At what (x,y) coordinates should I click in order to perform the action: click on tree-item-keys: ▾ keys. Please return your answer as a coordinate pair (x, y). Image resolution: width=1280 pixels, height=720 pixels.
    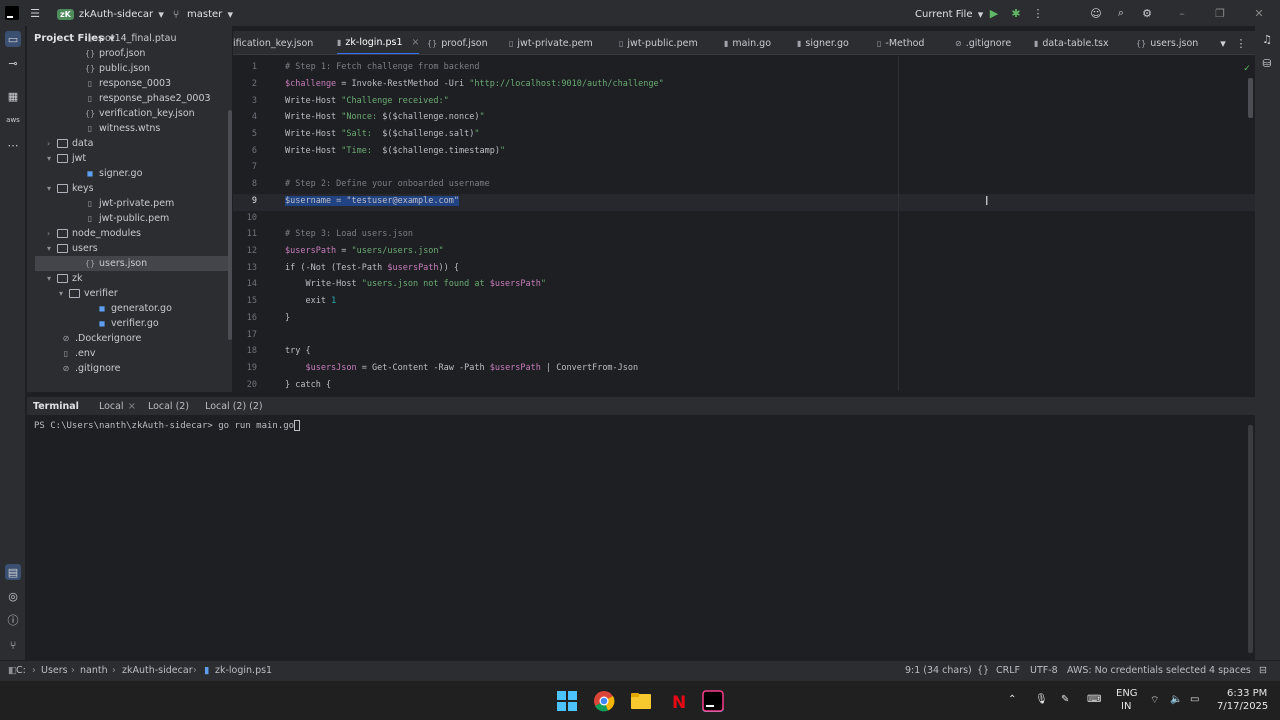
    Looking at the image, I should click on (60, 188).